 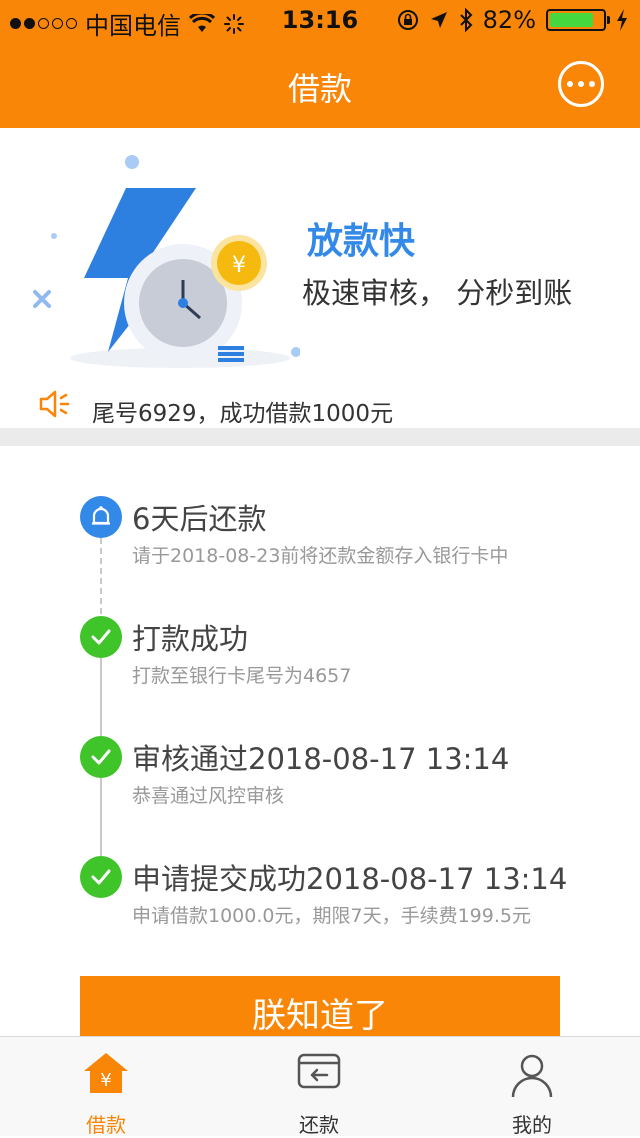 I want to click on tab-repay: 还款, so click(x=319, y=1087).